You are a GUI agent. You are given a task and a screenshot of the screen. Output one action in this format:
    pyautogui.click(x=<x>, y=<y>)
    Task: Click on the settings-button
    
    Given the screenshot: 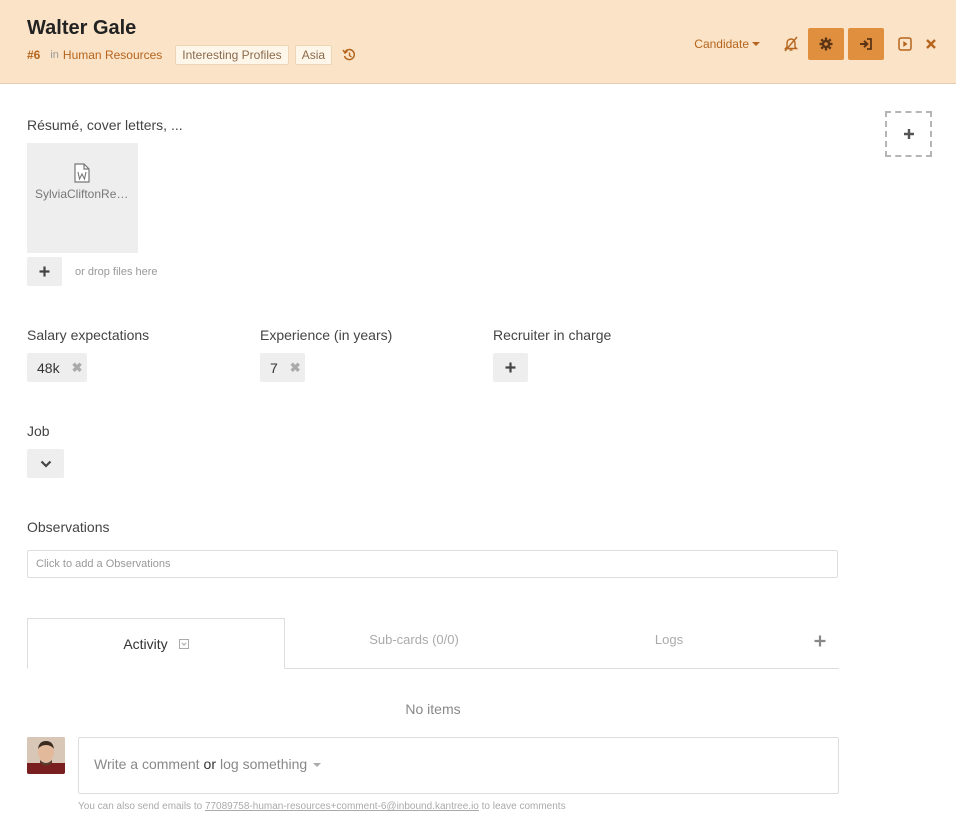 What is the action you would take?
    pyautogui.click(x=826, y=44)
    